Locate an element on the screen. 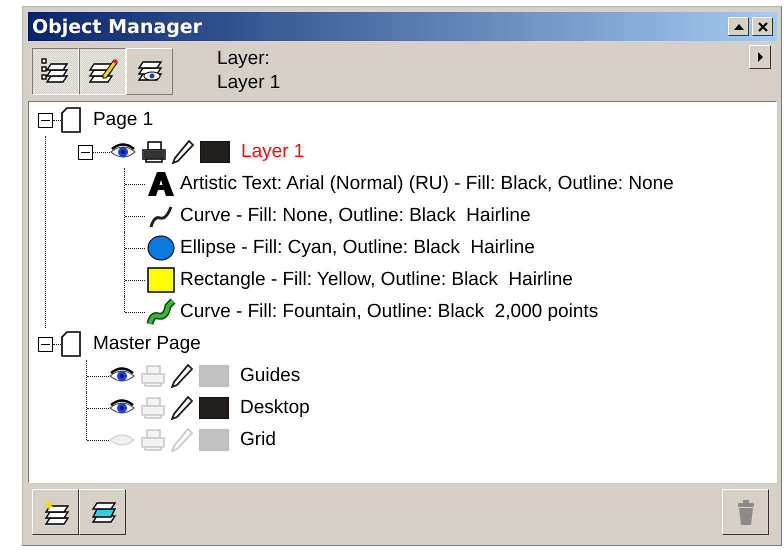 Image resolution: width=784 pixels, height=550 pixels. delete-button is located at coordinates (745, 512).